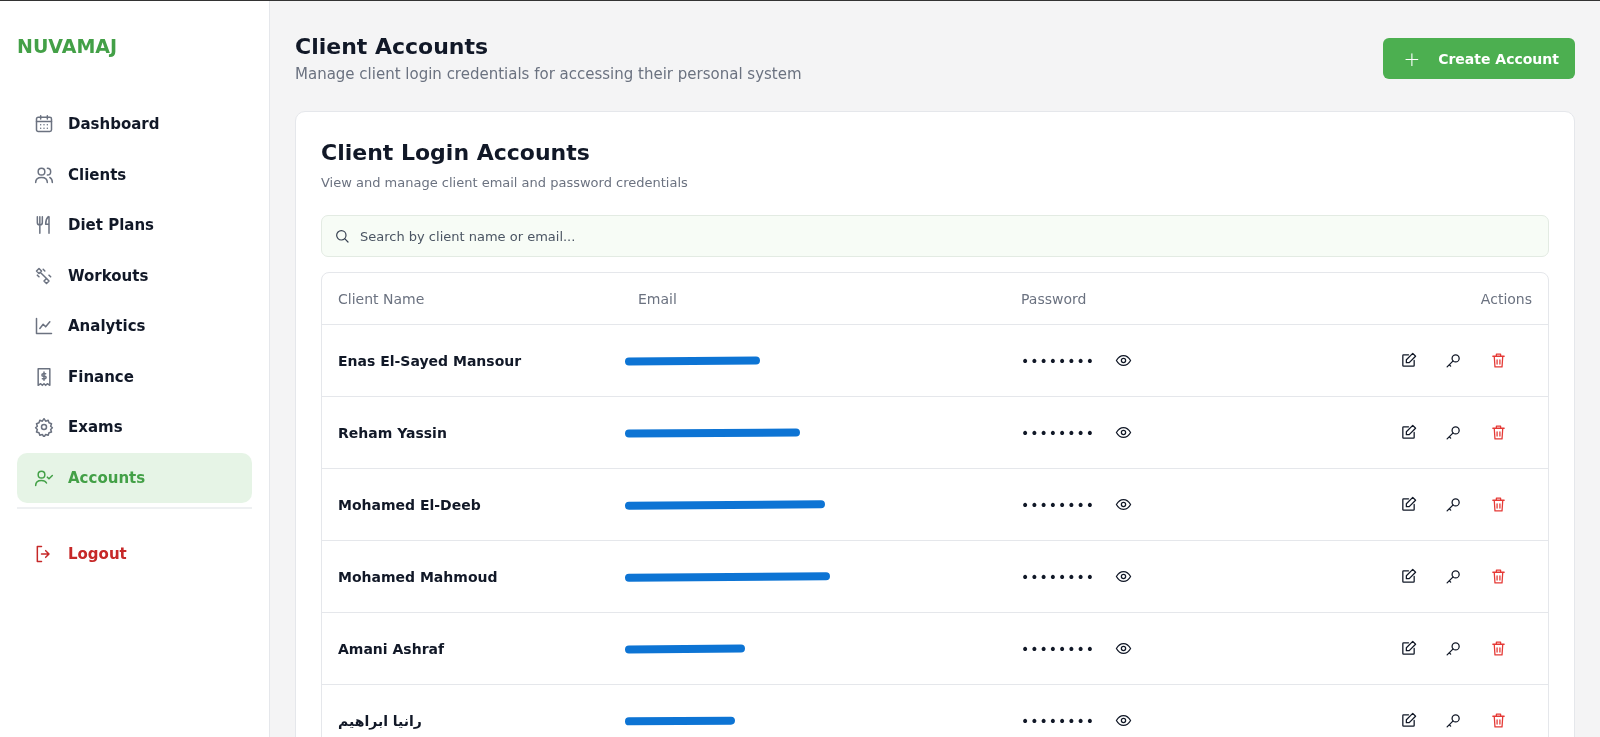  What do you see at coordinates (418, 576) in the screenshot?
I see `client-name: Mohamed Mahmoud` at bounding box center [418, 576].